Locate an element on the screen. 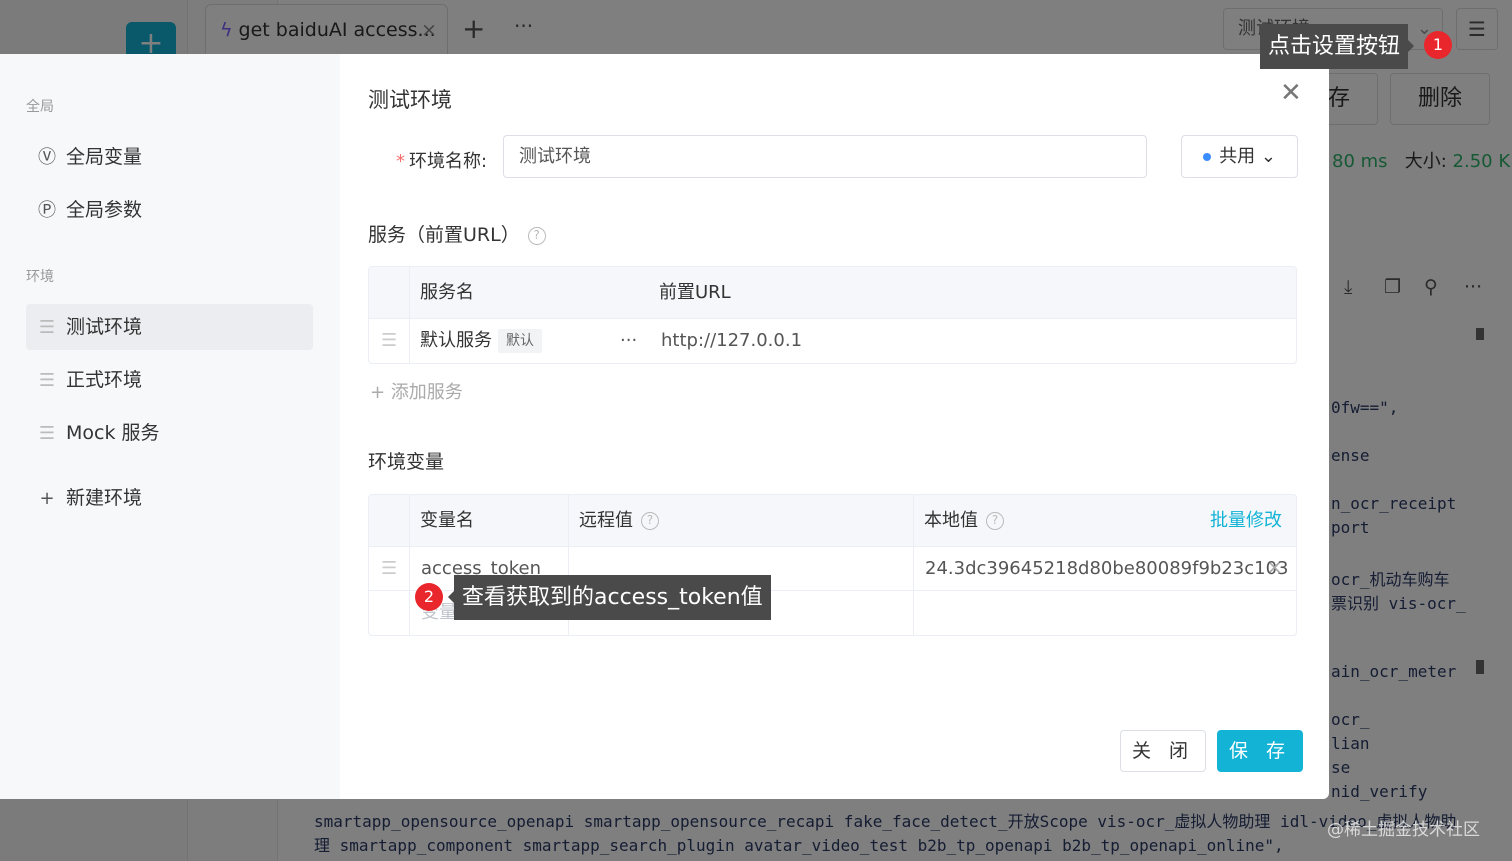 The width and height of the screenshot is (1512, 861). default-tag: 默认 is located at coordinates (520, 341).